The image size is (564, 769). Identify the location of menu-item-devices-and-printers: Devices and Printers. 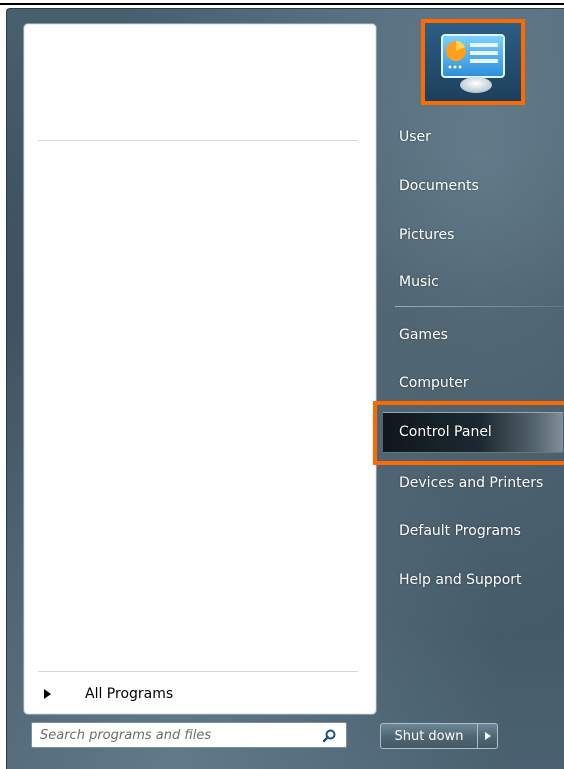
(477, 483).